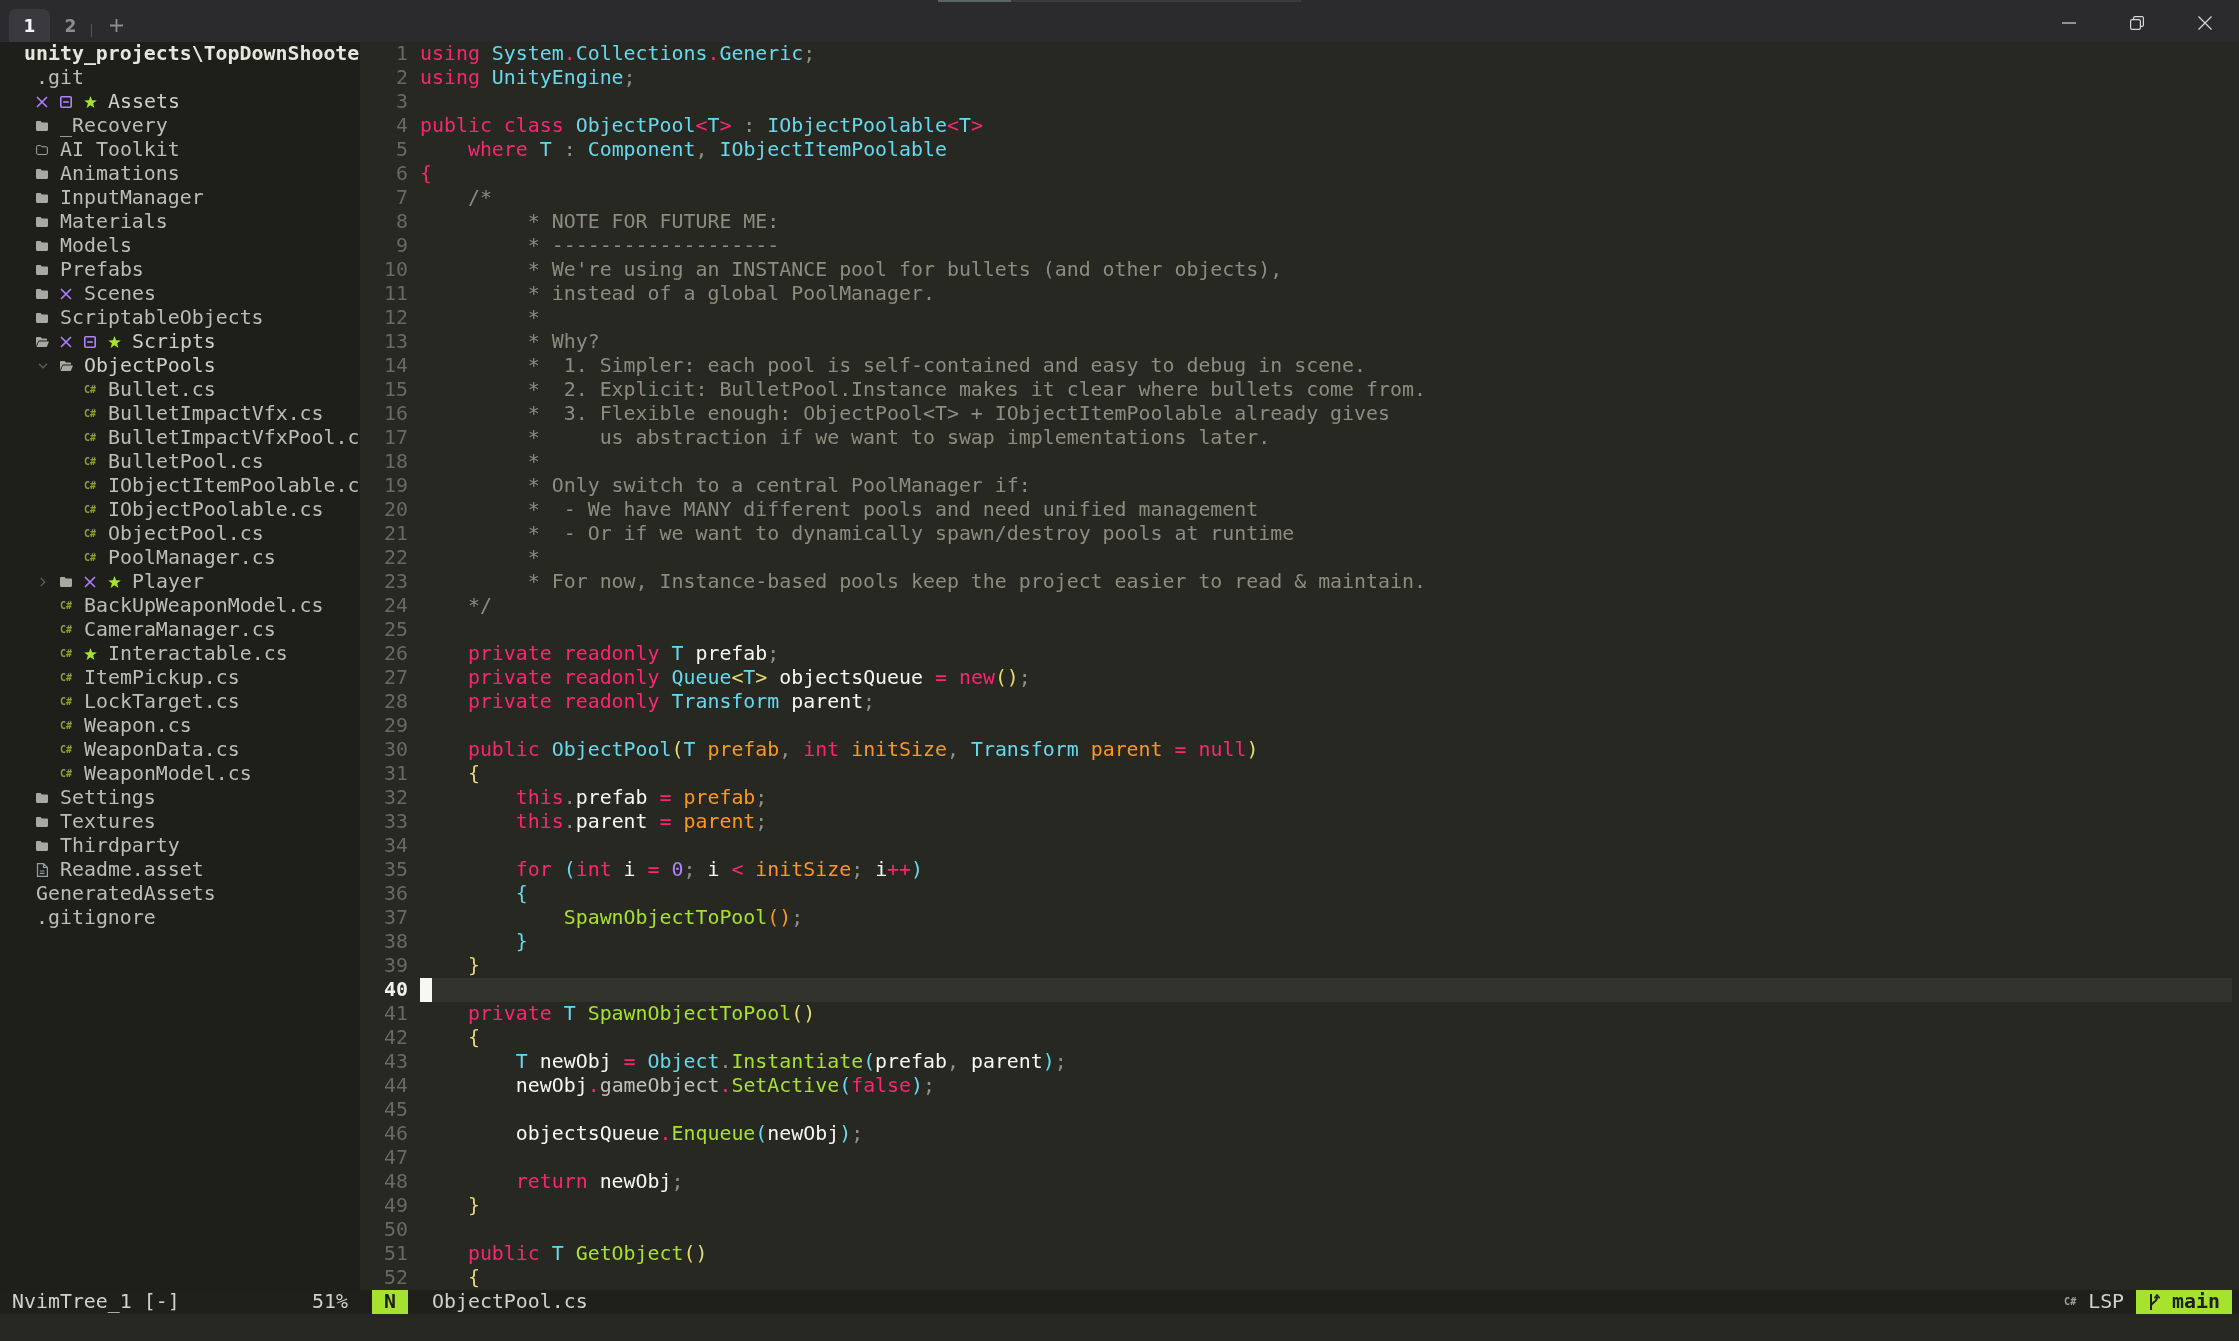 Image resolution: width=2239 pixels, height=1341 pixels. What do you see at coordinates (29, 25) in the screenshot?
I see `tab: 1` at bounding box center [29, 25].